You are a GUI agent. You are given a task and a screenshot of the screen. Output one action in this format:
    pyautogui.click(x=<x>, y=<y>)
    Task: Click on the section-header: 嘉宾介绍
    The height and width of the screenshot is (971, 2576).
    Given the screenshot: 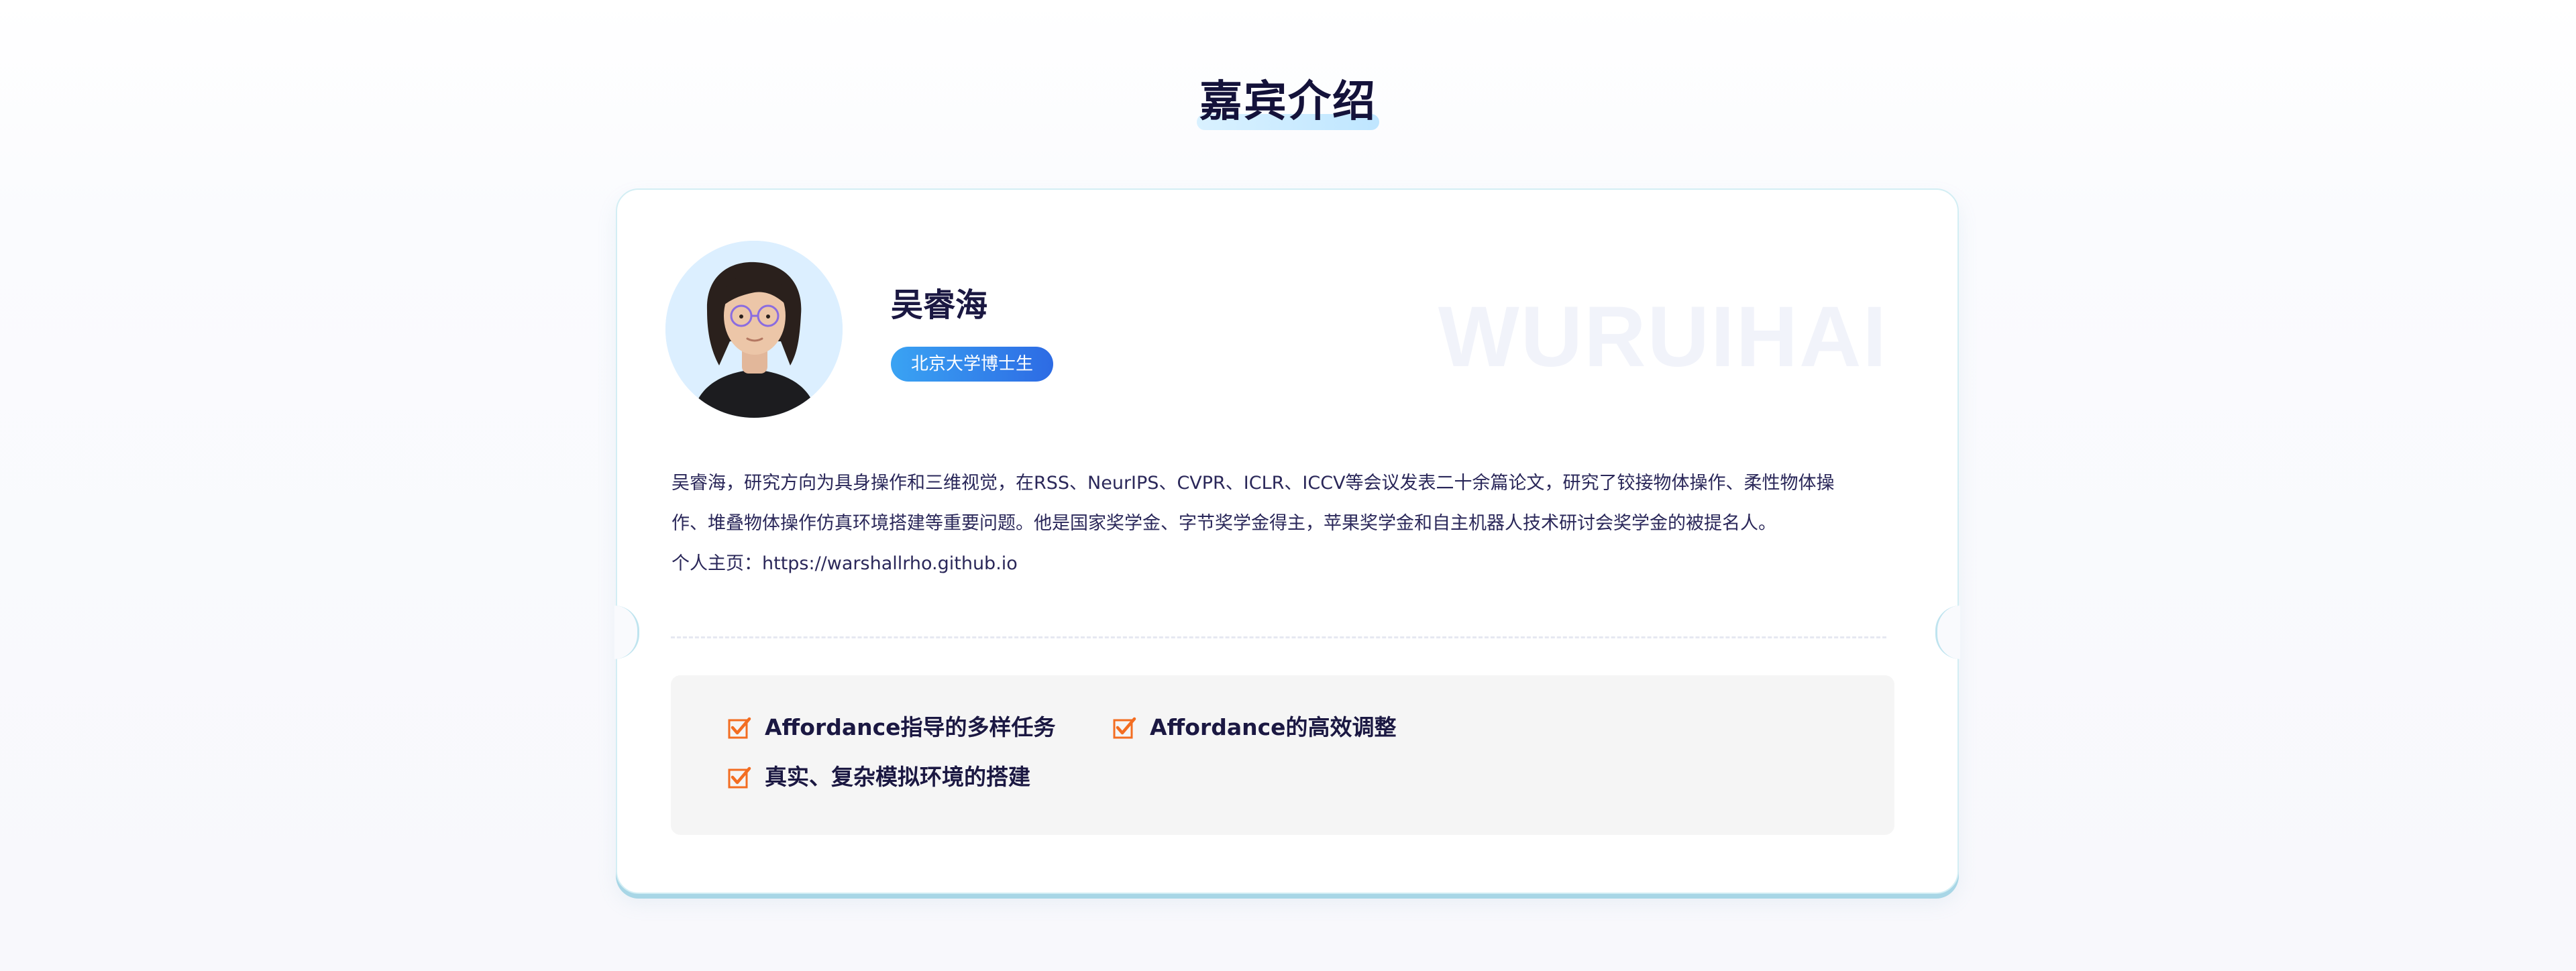 What is the action you would take?
    pyautogui.click(x=1288, y=101)
    